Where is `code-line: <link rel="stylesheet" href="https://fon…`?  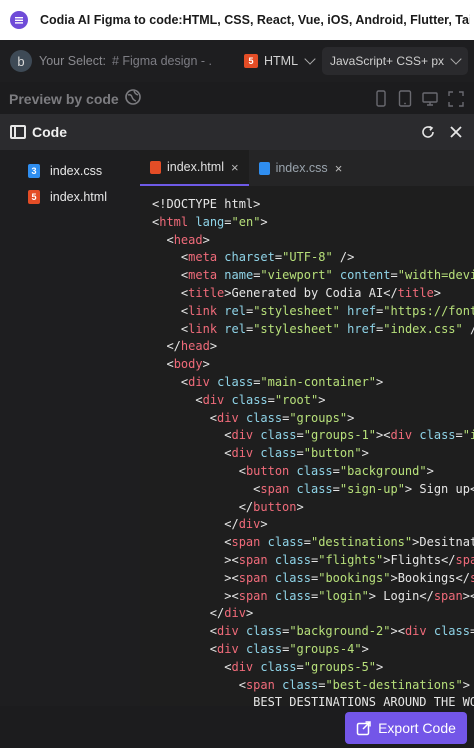 code-line: <link rel="stylesheet" href="https://fon… is located at coordinates (327, 310).